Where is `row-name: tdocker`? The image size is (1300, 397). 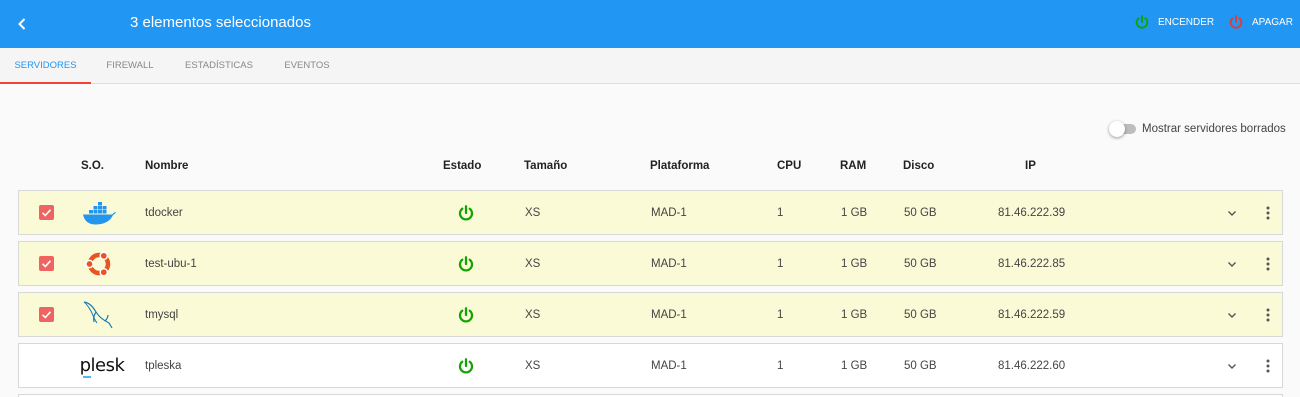 row-name: tdocker is located at coordinates (164, 213).